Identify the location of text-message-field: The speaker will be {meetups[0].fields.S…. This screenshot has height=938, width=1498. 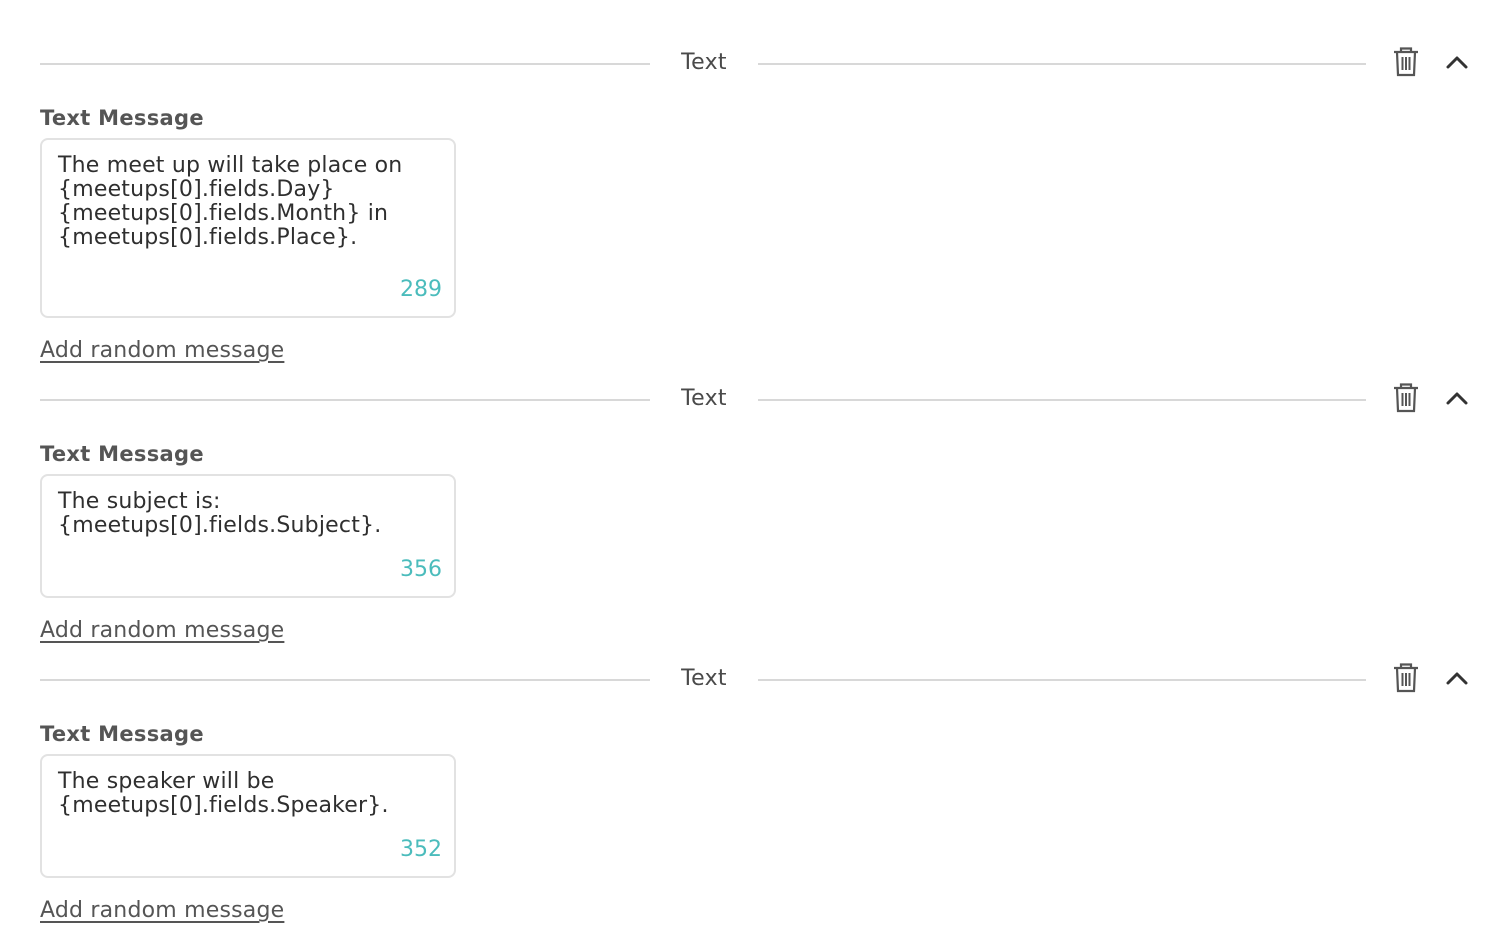
(248, 816).